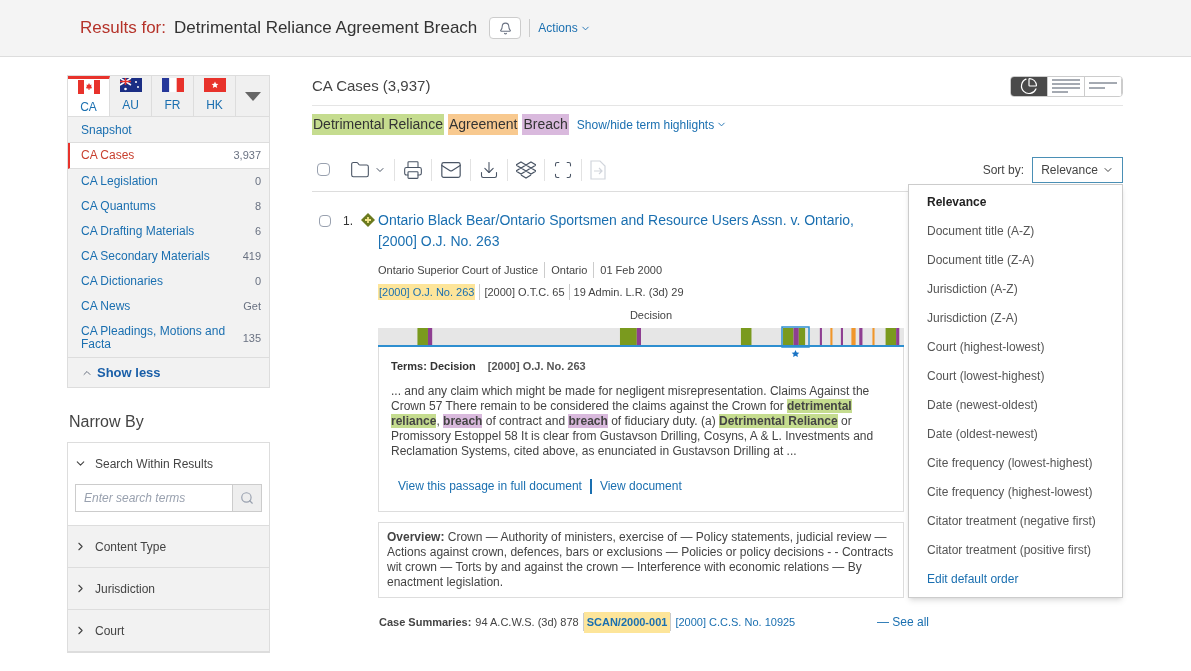 Image resolution: width=1191 pixels, height=671 pixels. I want to click on file-arrow-icon, so click(598, 169).